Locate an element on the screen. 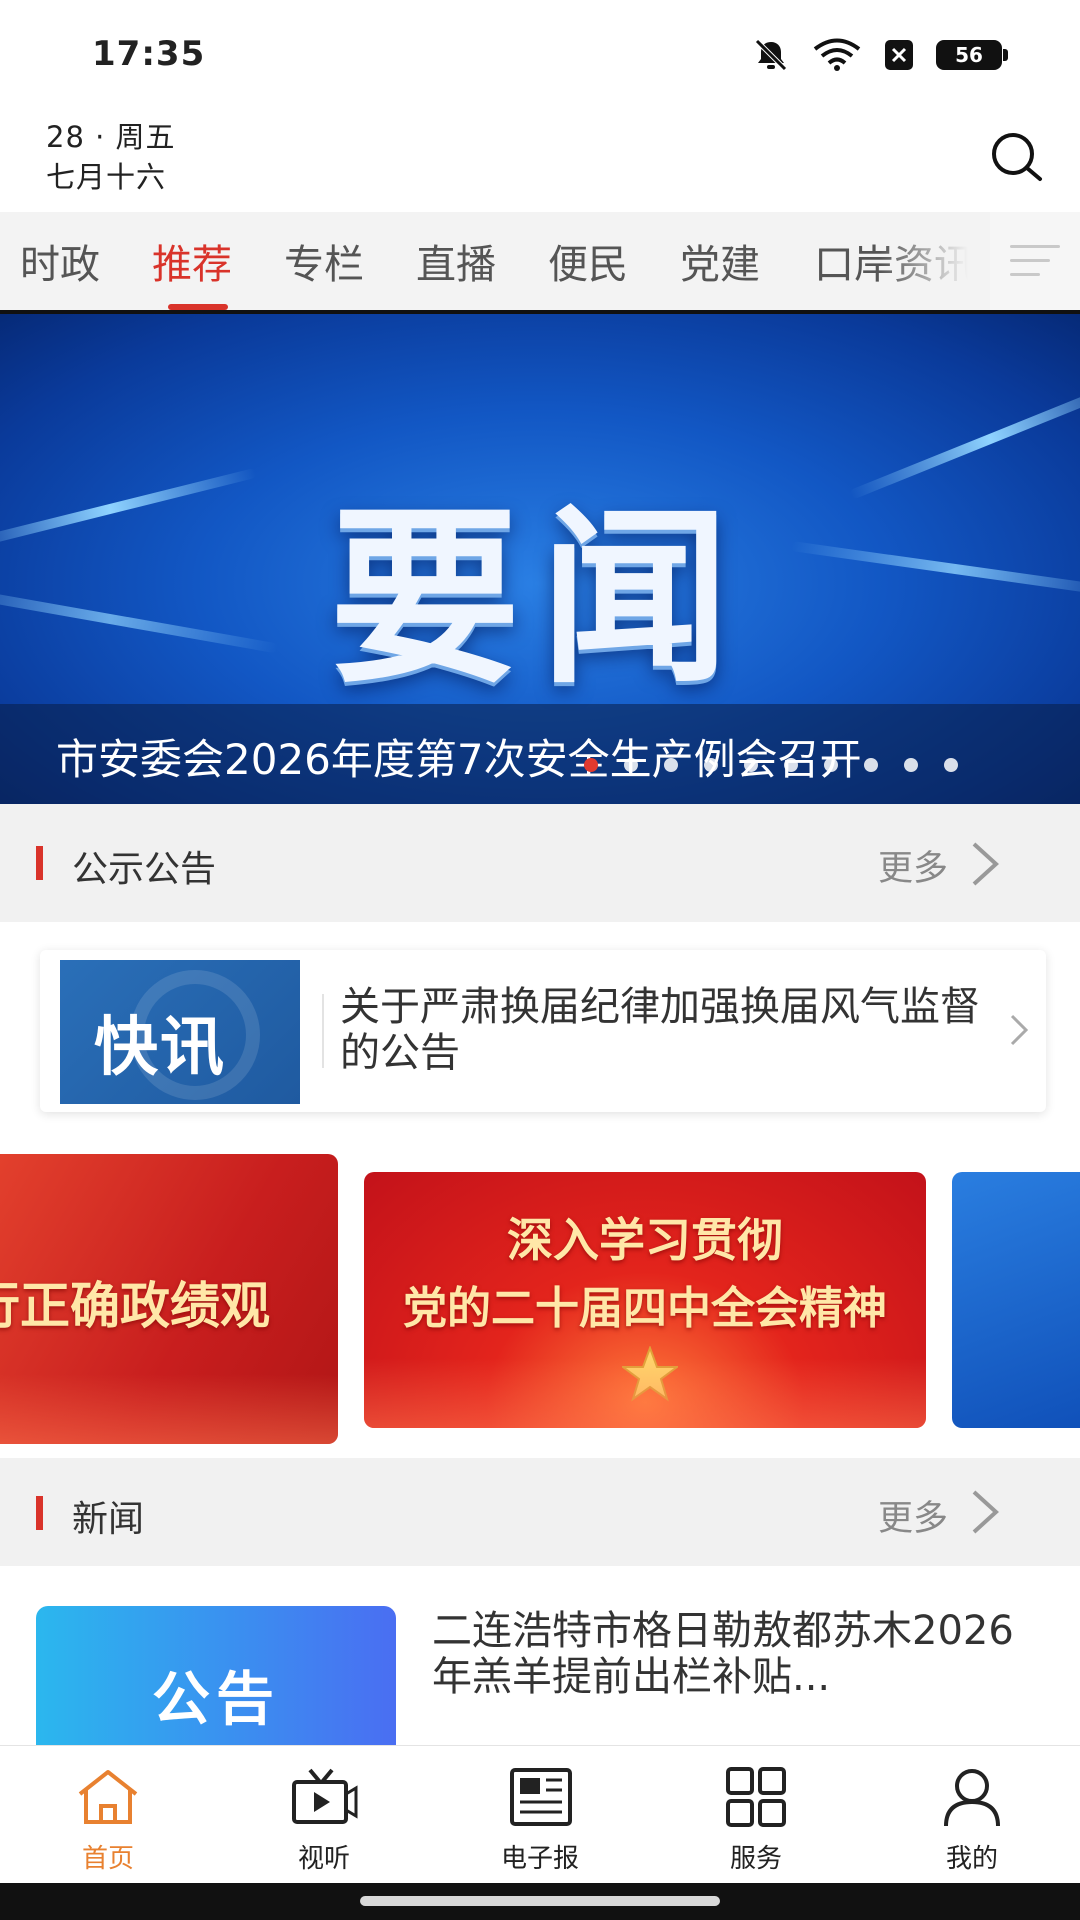 The height and width of the screenshot is (1920, 1080). home-icon is located at coordinates (108, 1797).